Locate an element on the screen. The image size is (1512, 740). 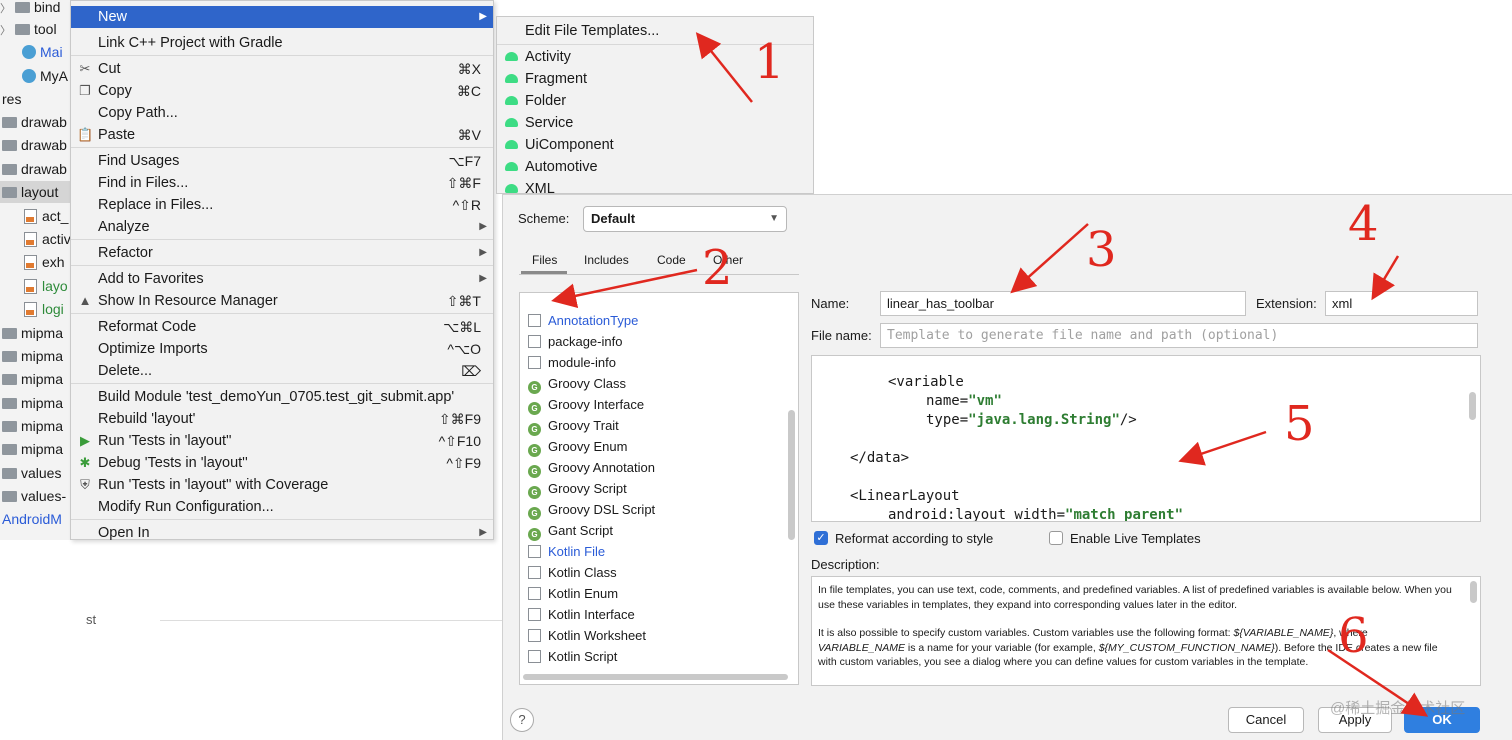
annotation-number-1: 1 is located at coordinates (769, 62).